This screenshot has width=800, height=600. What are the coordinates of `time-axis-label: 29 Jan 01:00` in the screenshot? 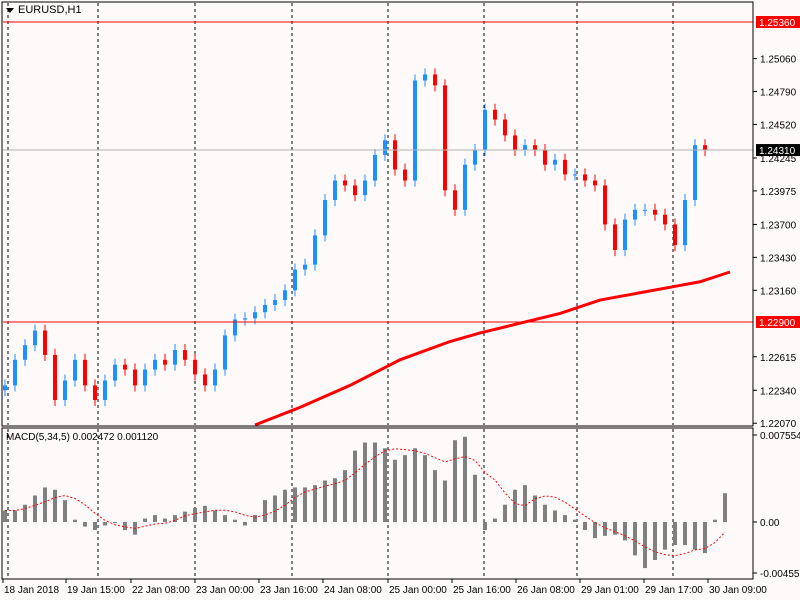 It's located at (610, 590).